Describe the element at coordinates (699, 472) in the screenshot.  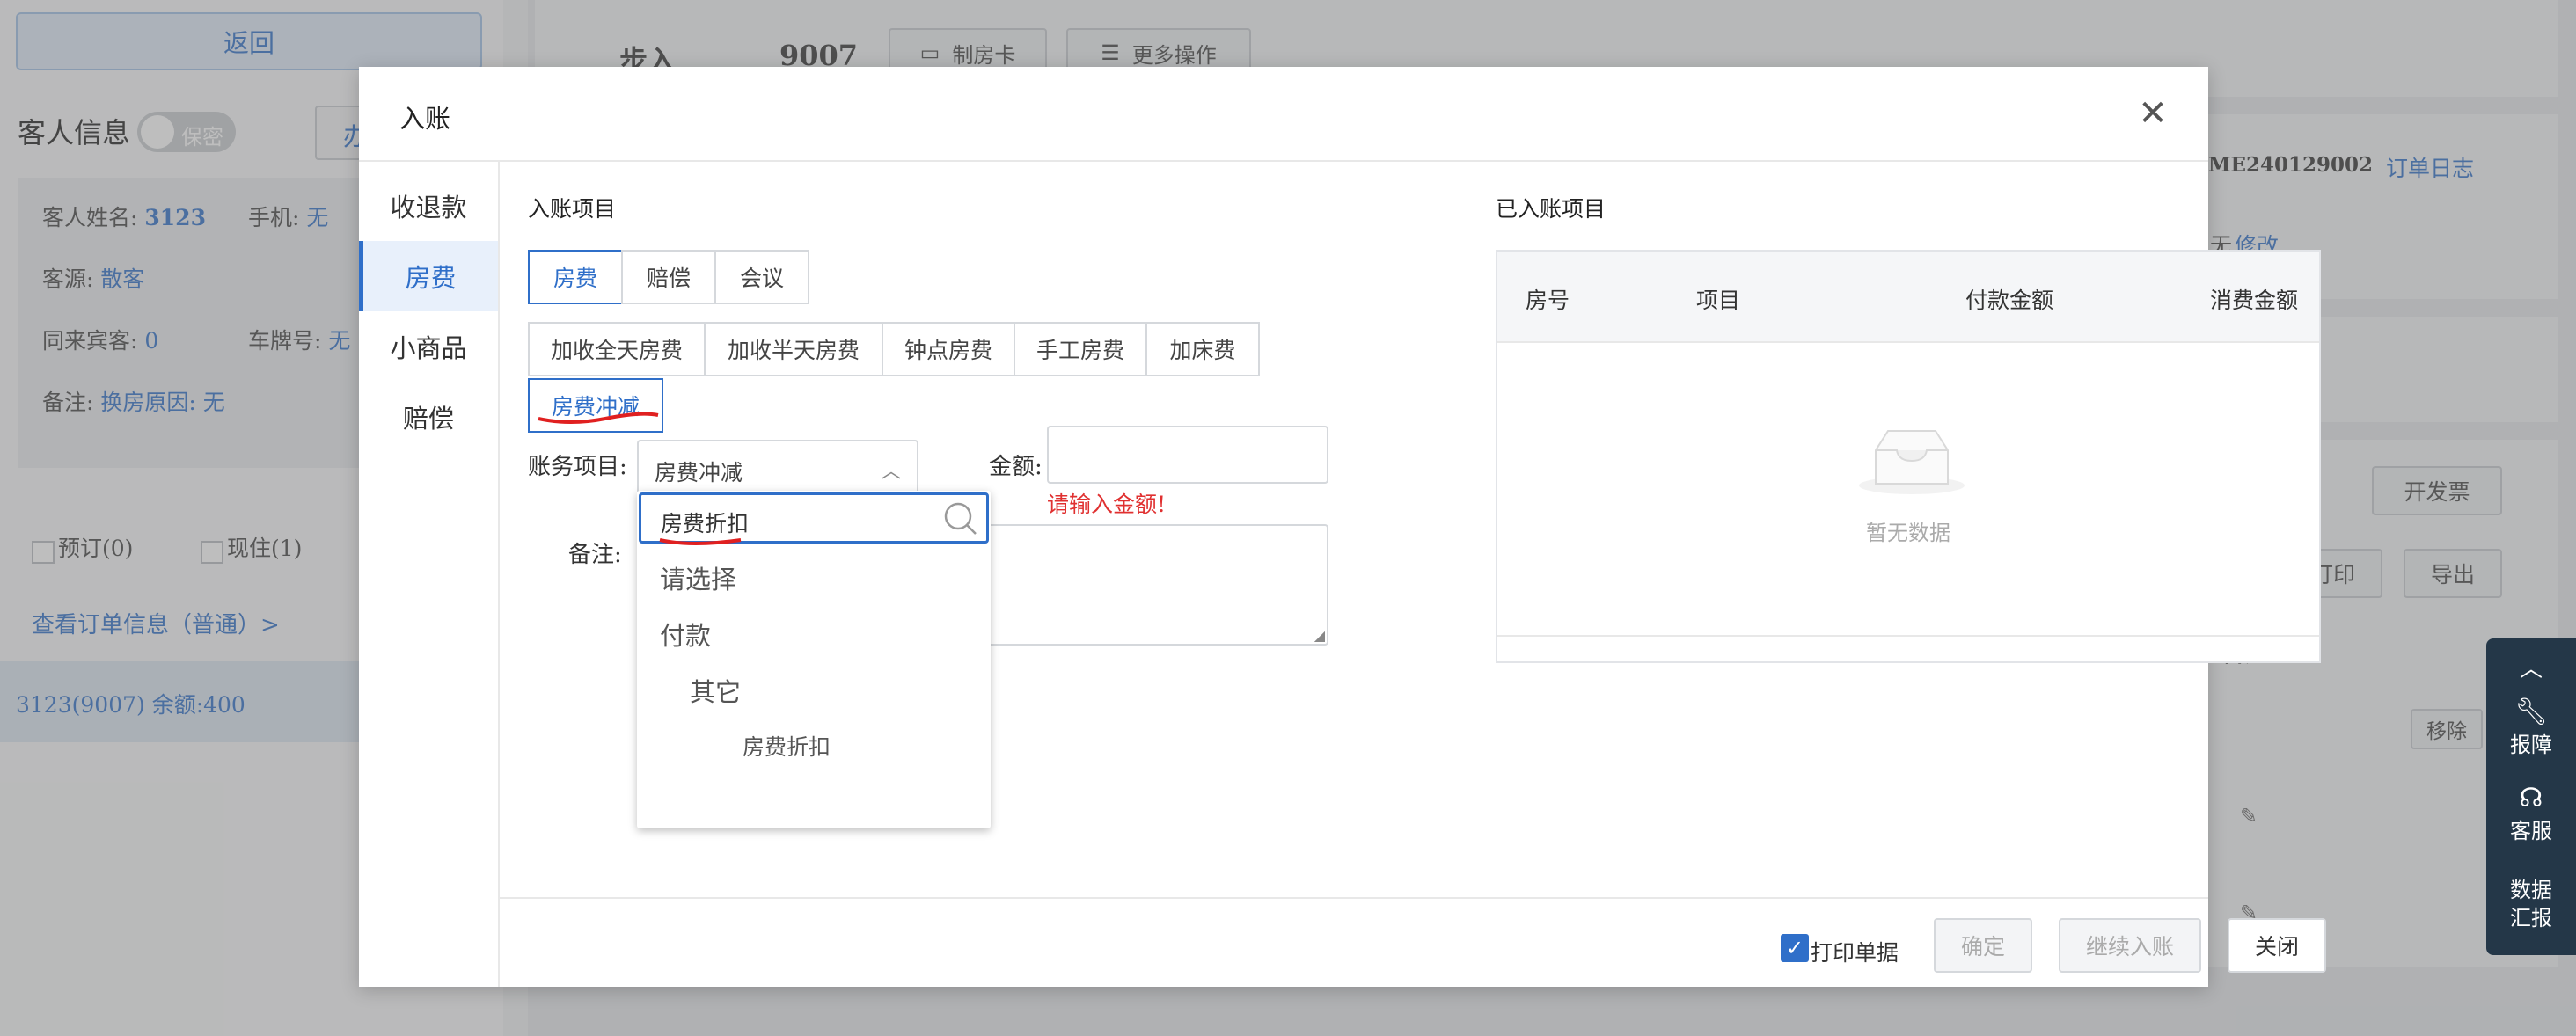
I see `account-item-value: 房费冲减` at that location.